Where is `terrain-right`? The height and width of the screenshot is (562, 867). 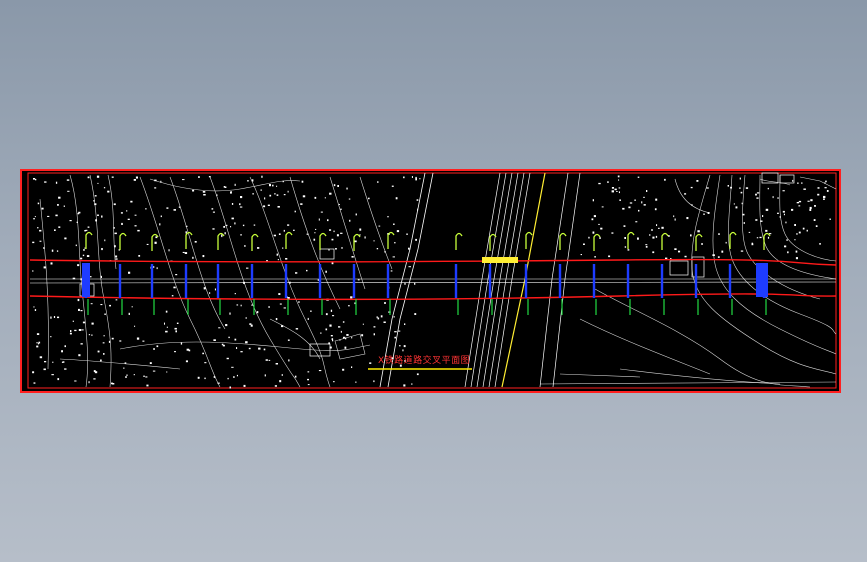
terrain-right is located at coordinates (688, 281).